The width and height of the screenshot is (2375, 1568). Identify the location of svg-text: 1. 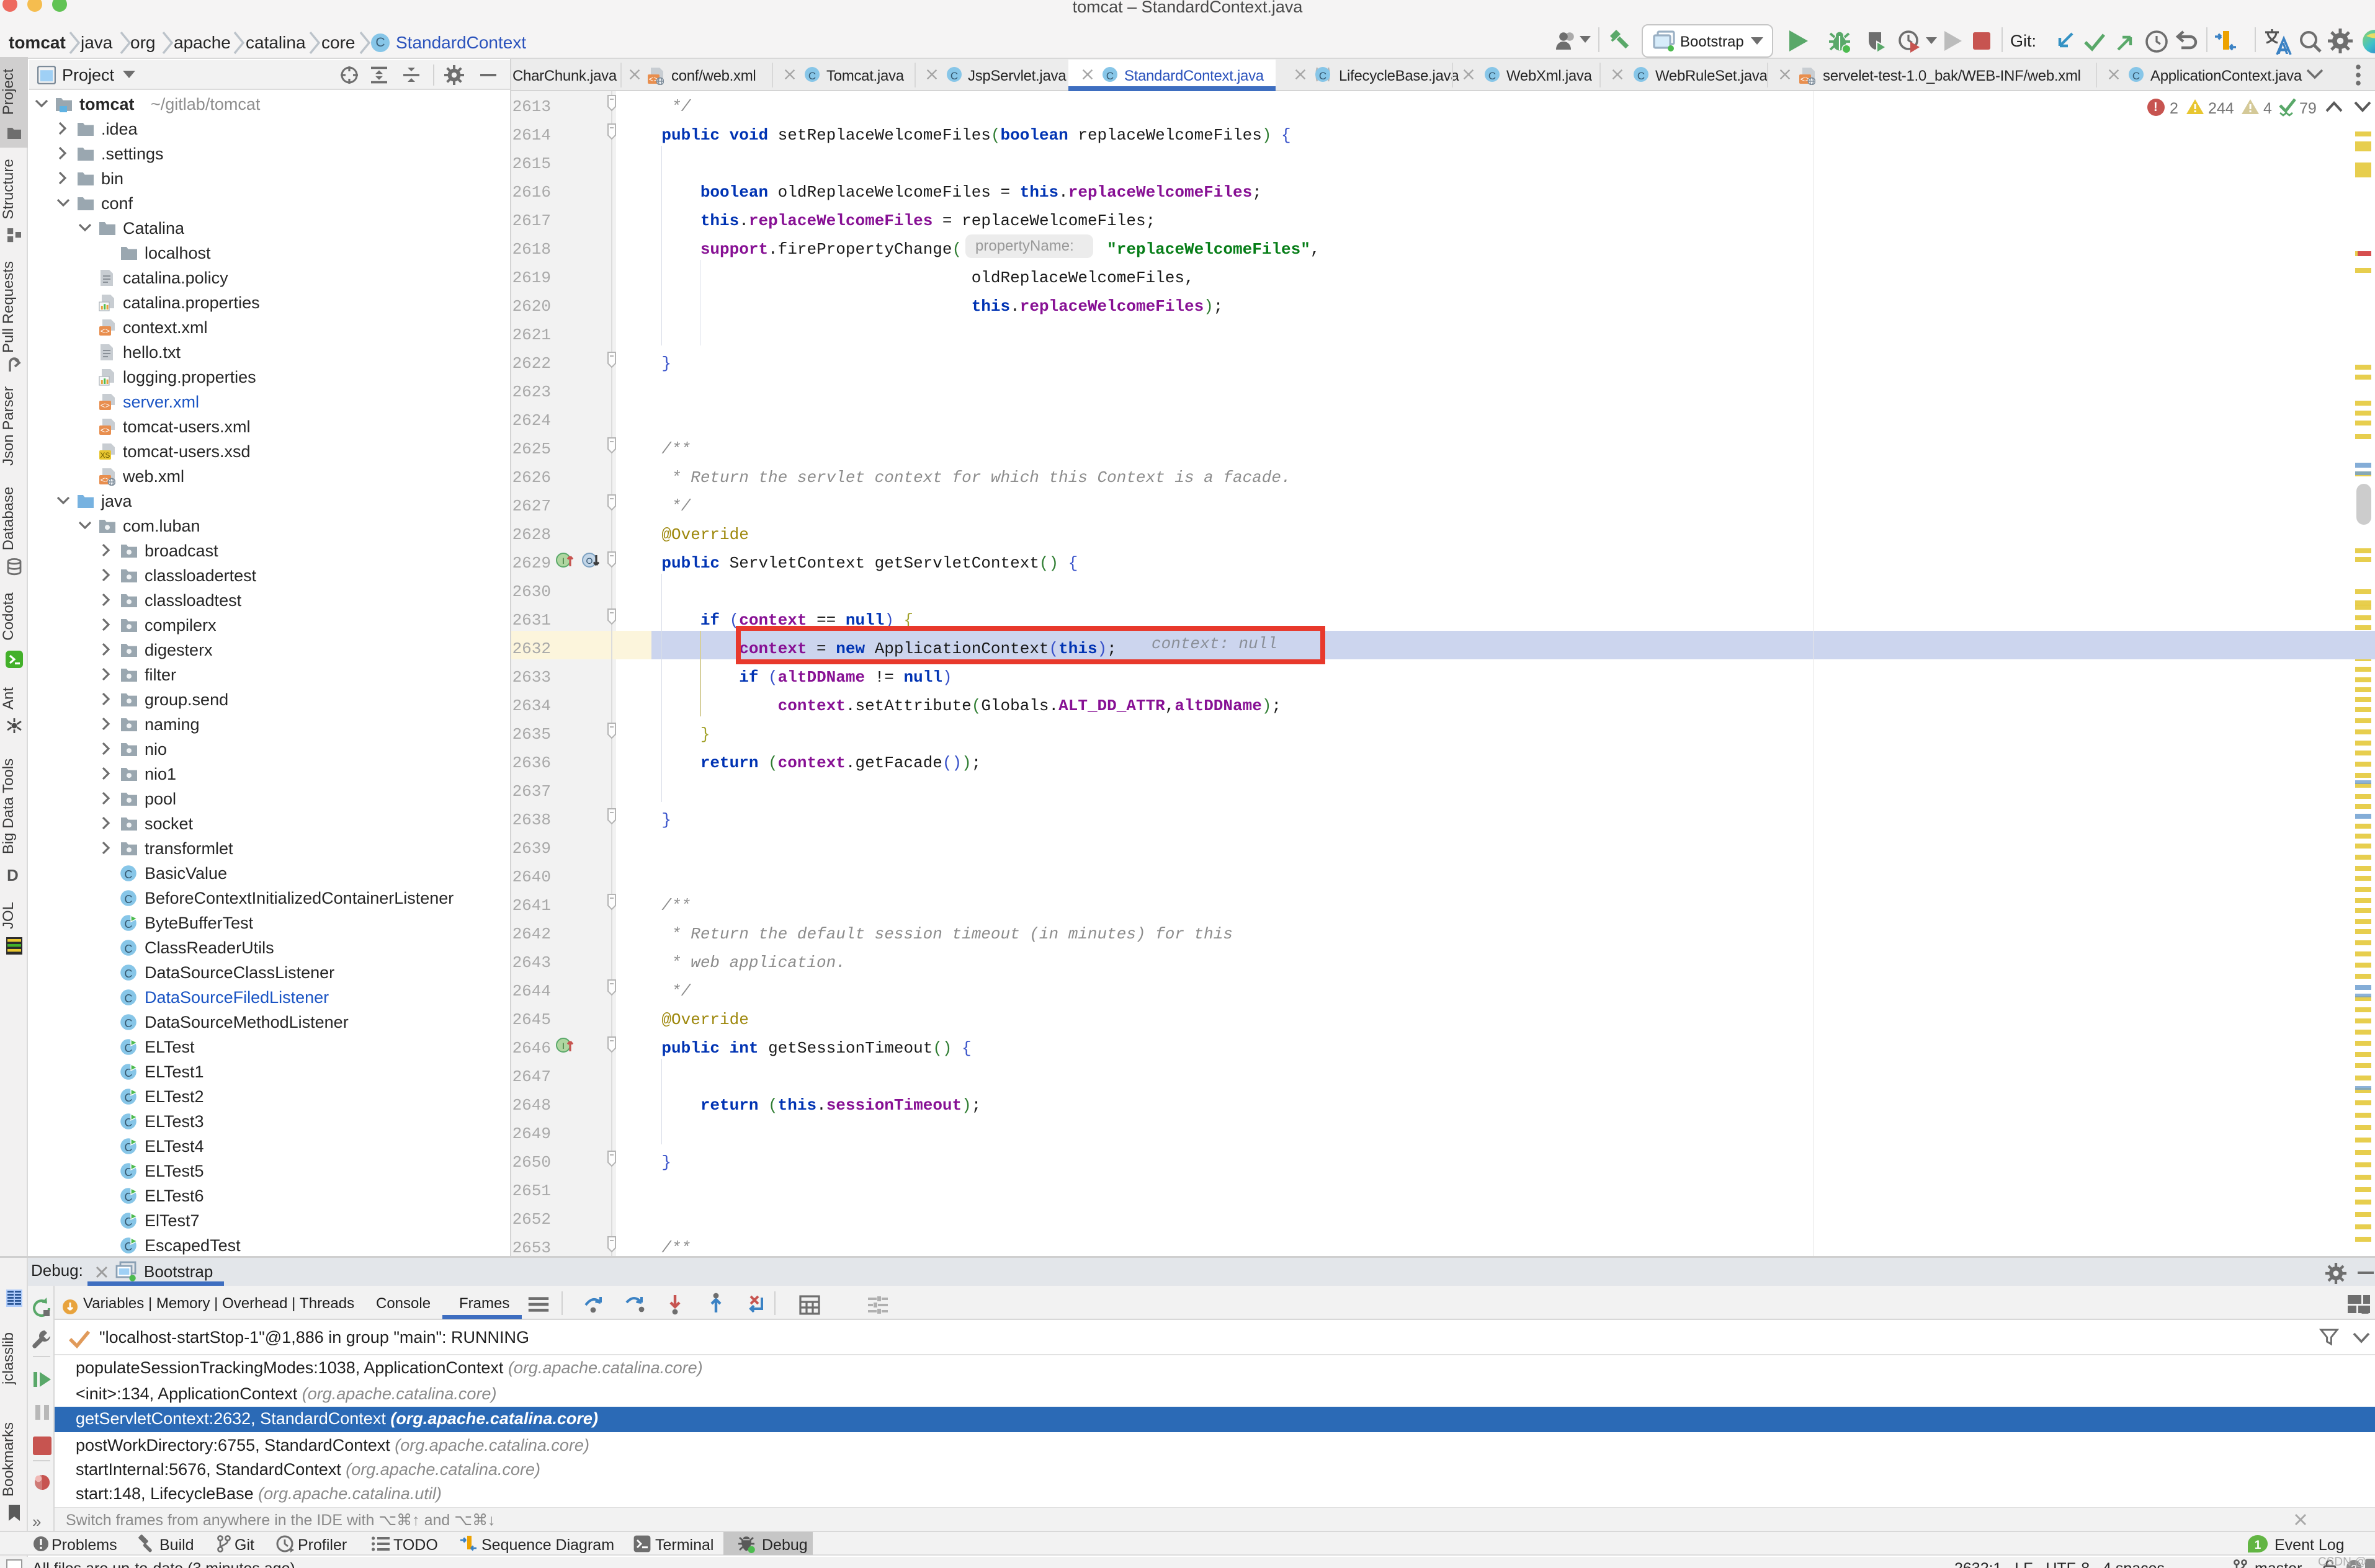
(2258, 1545).